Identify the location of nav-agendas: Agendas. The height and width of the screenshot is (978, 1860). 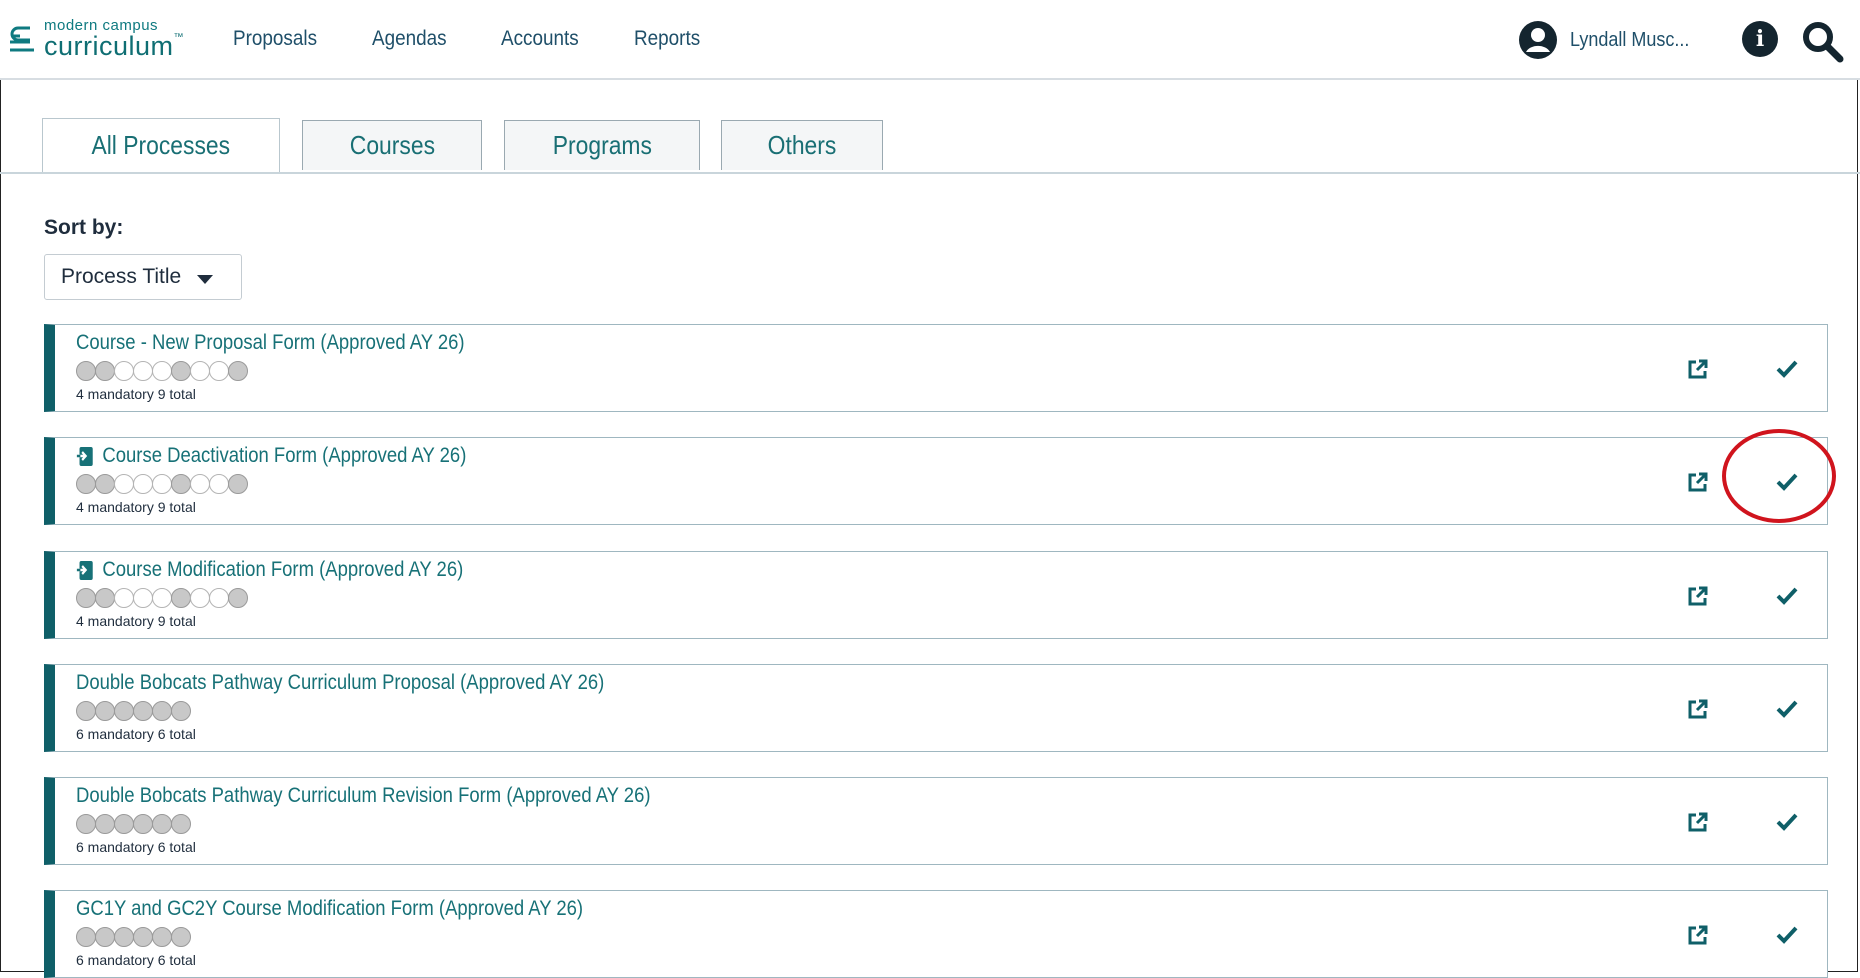
(409, 39).